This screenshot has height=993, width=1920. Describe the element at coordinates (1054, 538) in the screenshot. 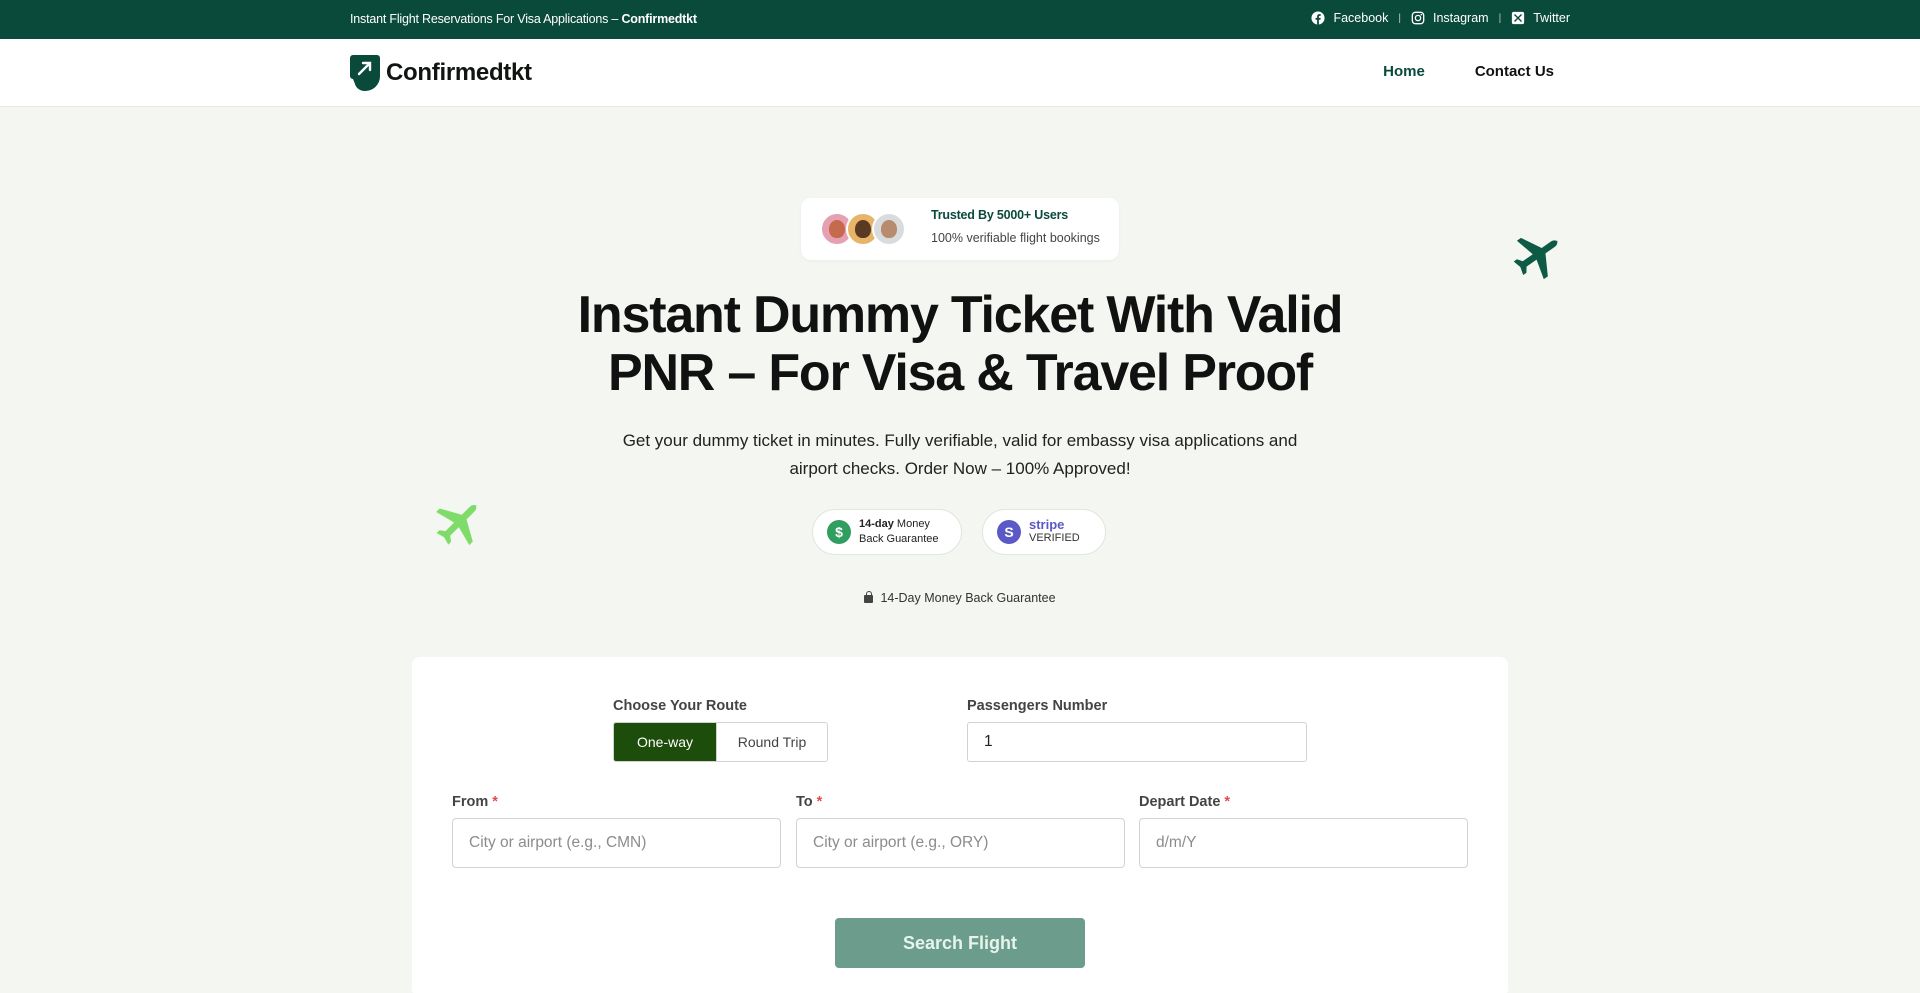

I see `stripe-verified: VERIFIED` at that location.